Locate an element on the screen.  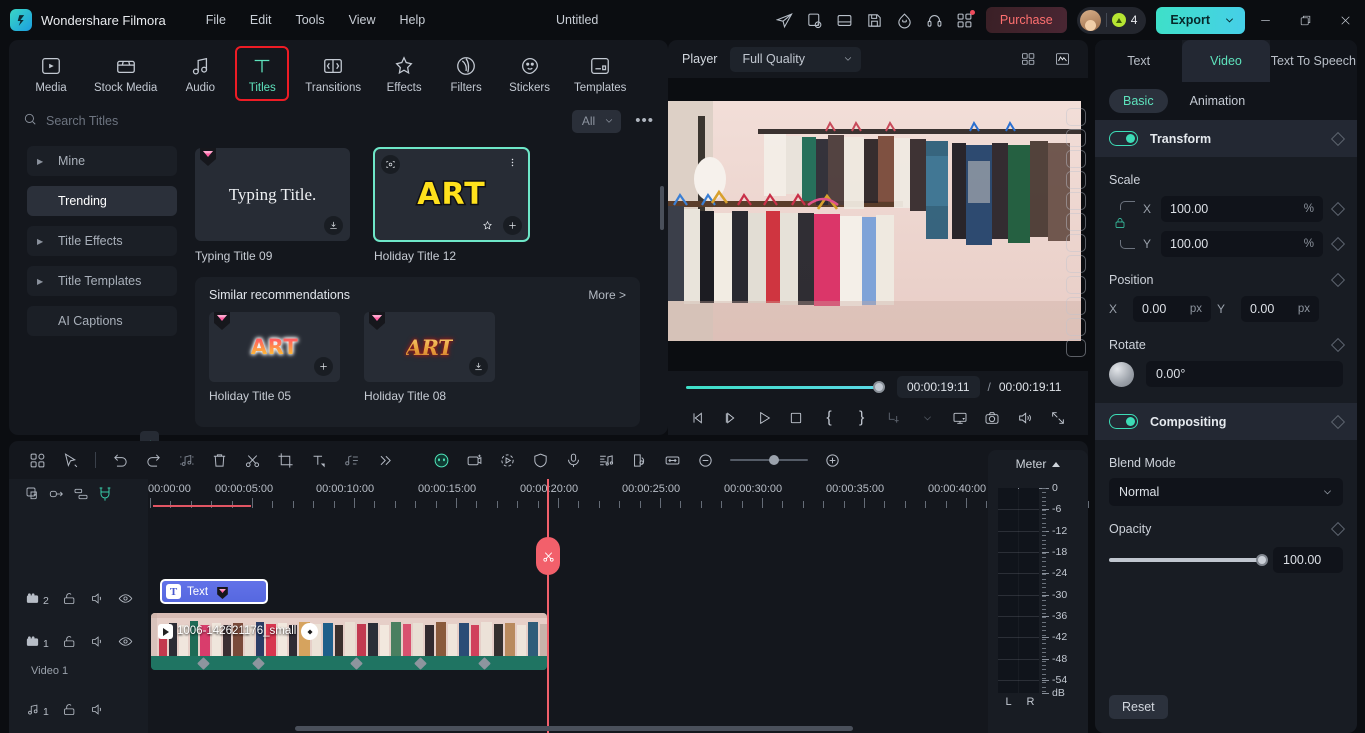
playhead-split-button is located at coordinates (548, 556).